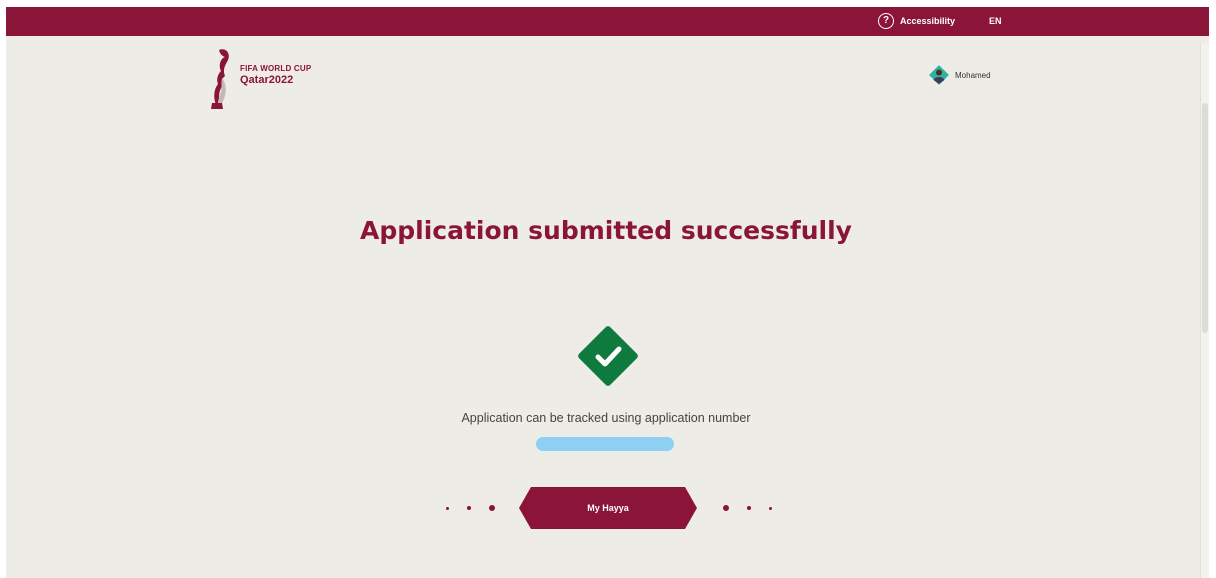 The width and height of the screenshot is (1216, 578). I want to click on logo-line-1: FIFA WORLD CUP, so click(276, 68).